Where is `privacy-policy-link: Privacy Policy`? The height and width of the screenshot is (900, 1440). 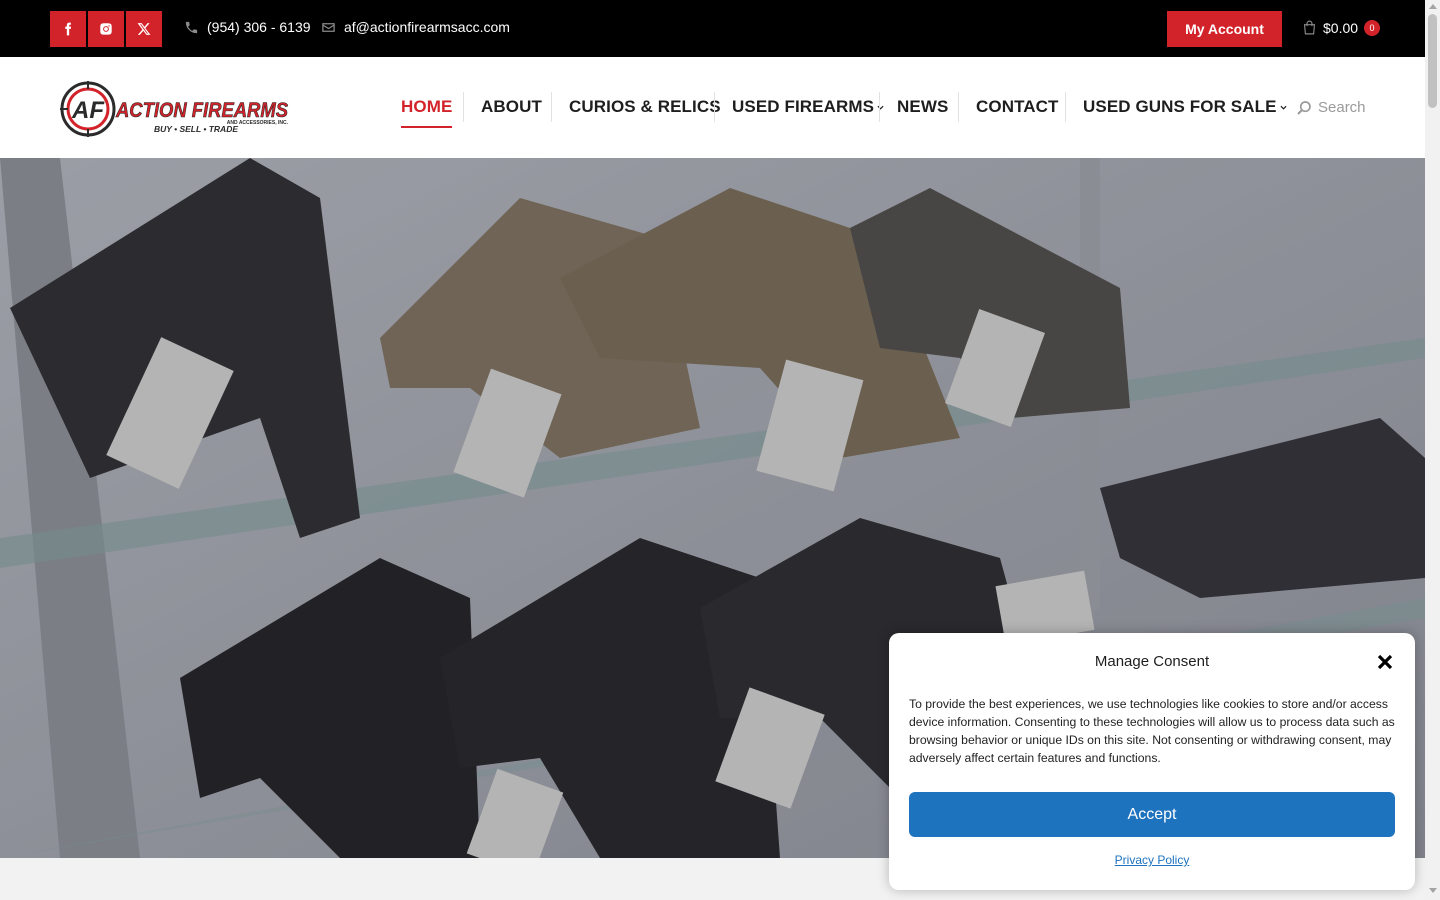
privacy-policy-link: Privacy Policy is located at coordinates (1152, 860).